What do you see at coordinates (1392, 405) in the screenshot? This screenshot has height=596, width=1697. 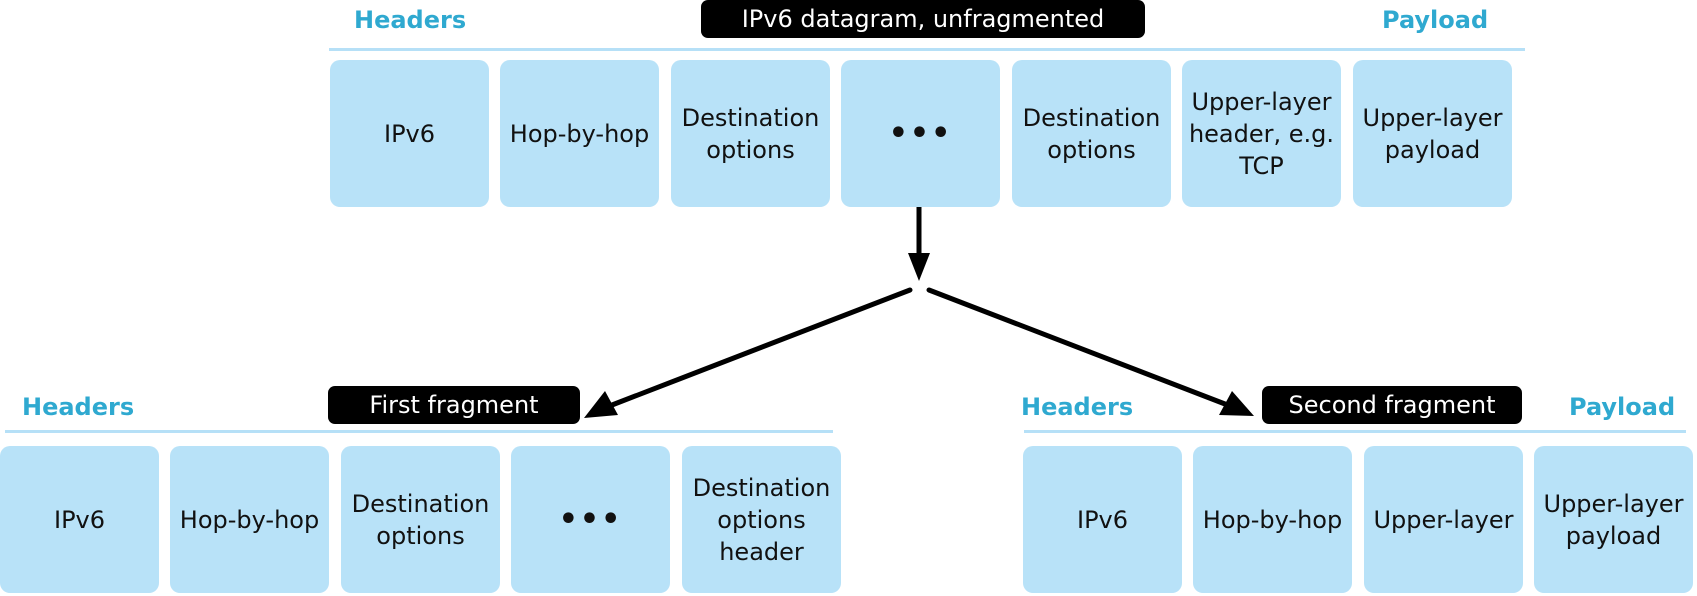 I see `second-fragment-title-pill: Second fragment` at bounding box center [1392, 405].